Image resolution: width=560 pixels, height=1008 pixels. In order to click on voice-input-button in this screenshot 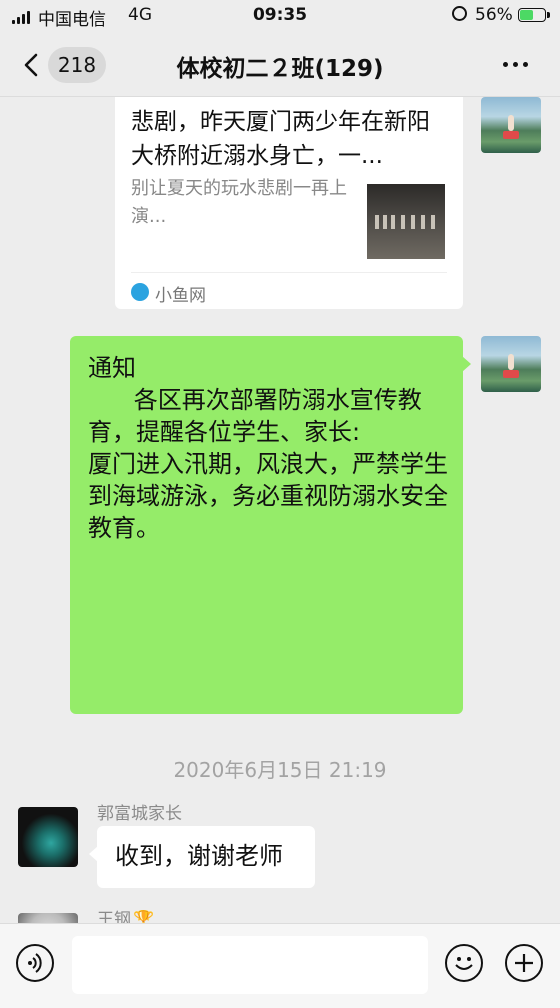, I will do `click(35, 963)`.